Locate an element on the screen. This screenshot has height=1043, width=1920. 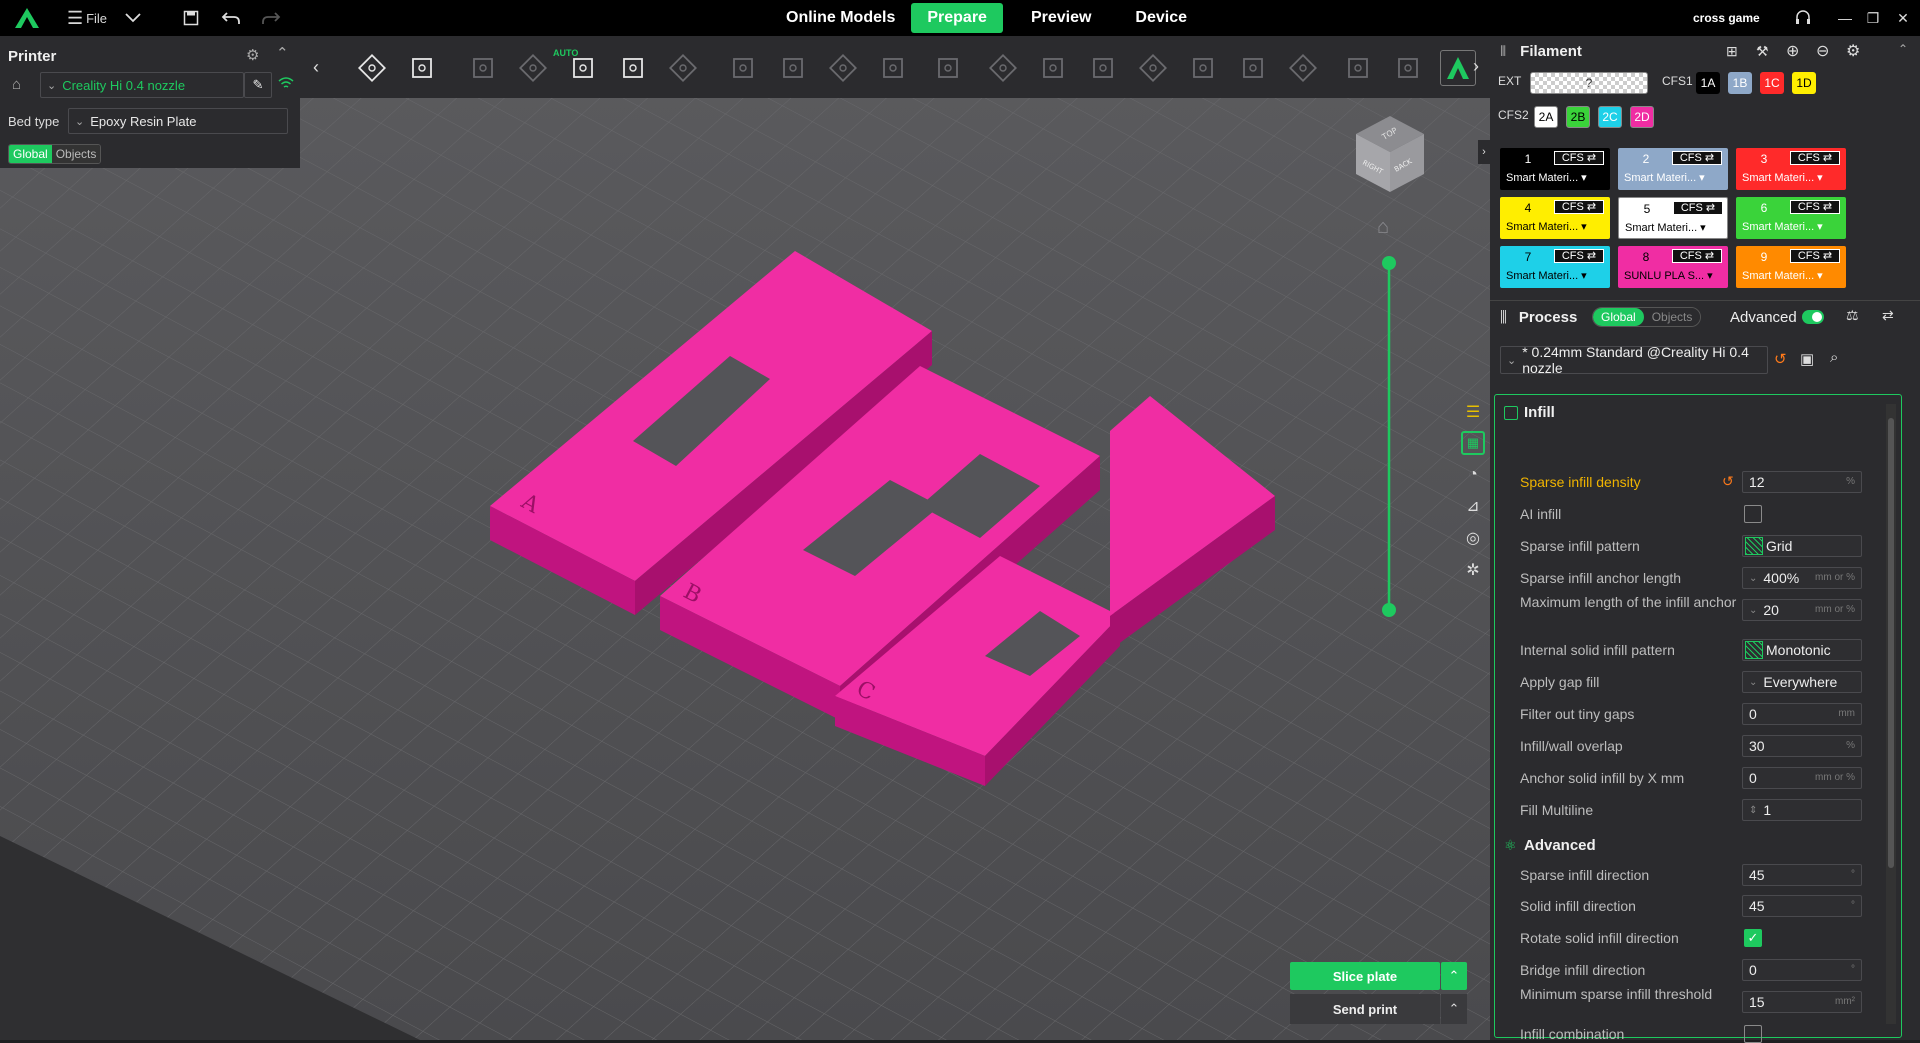
measure-icon is located at coordinates (1103, 68).